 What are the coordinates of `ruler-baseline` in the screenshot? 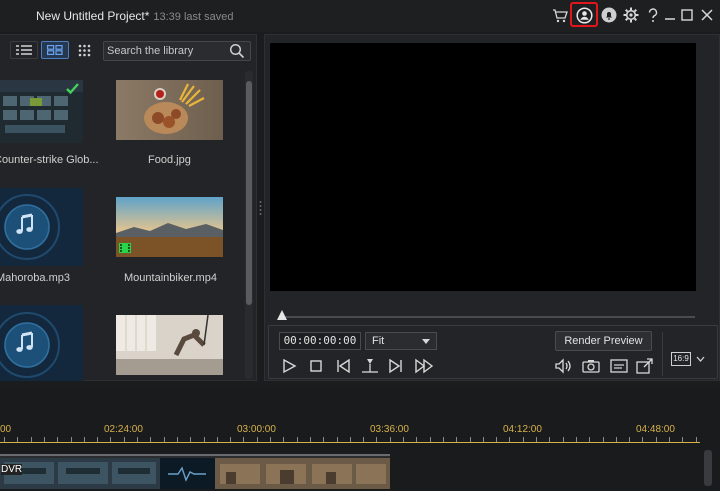 It's located at (350, 442).